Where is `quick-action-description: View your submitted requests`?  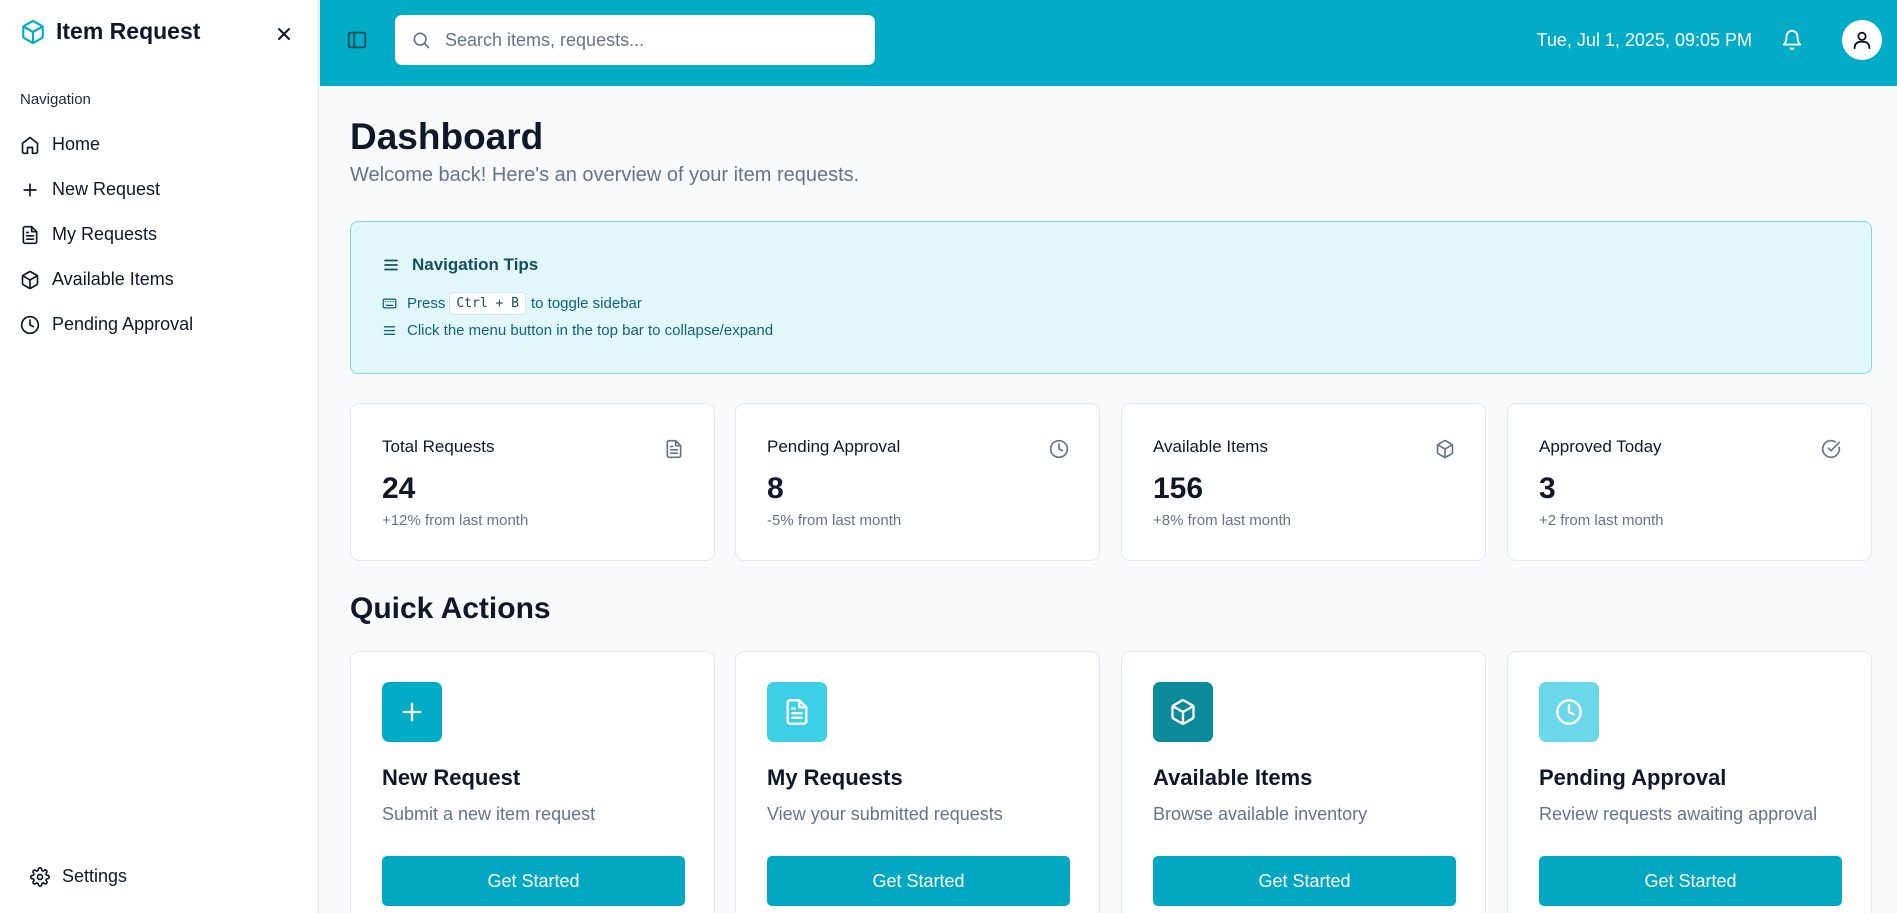
quick-action-description: View your submitted requests is located at coordinates (885, 814).